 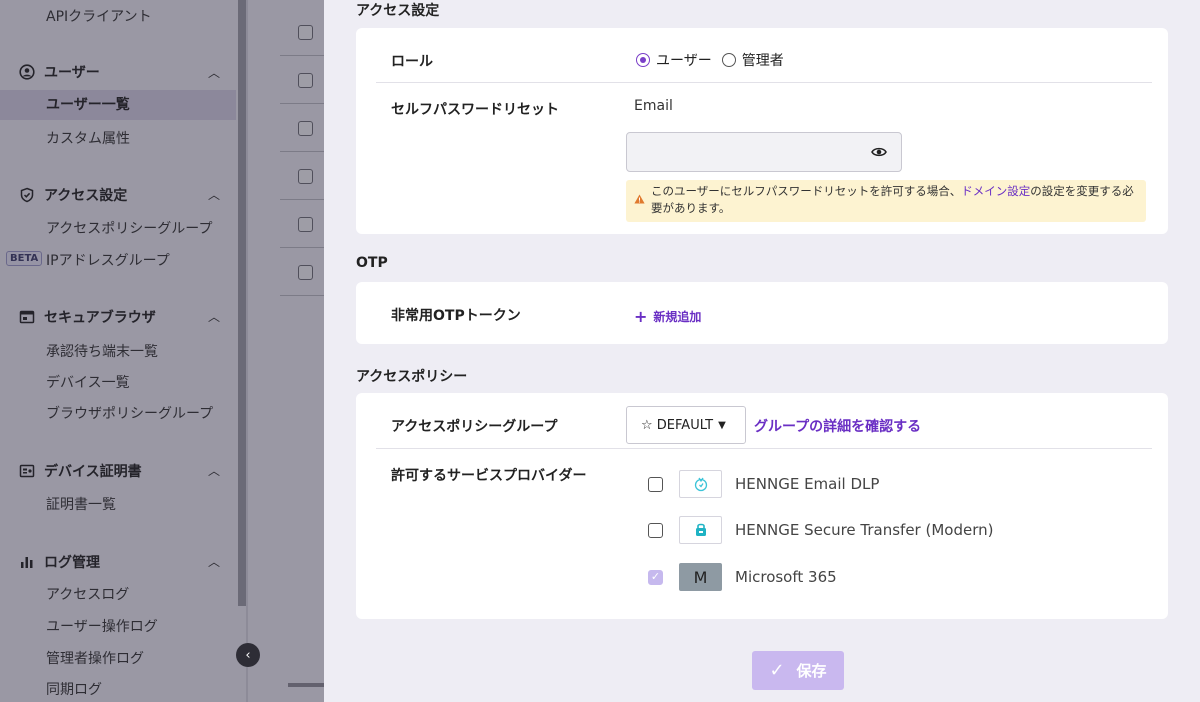 What do you see at coordinates (777, 670) in the screenshot?
I see `check-icon: ✓` at bounding box center [777, 670].